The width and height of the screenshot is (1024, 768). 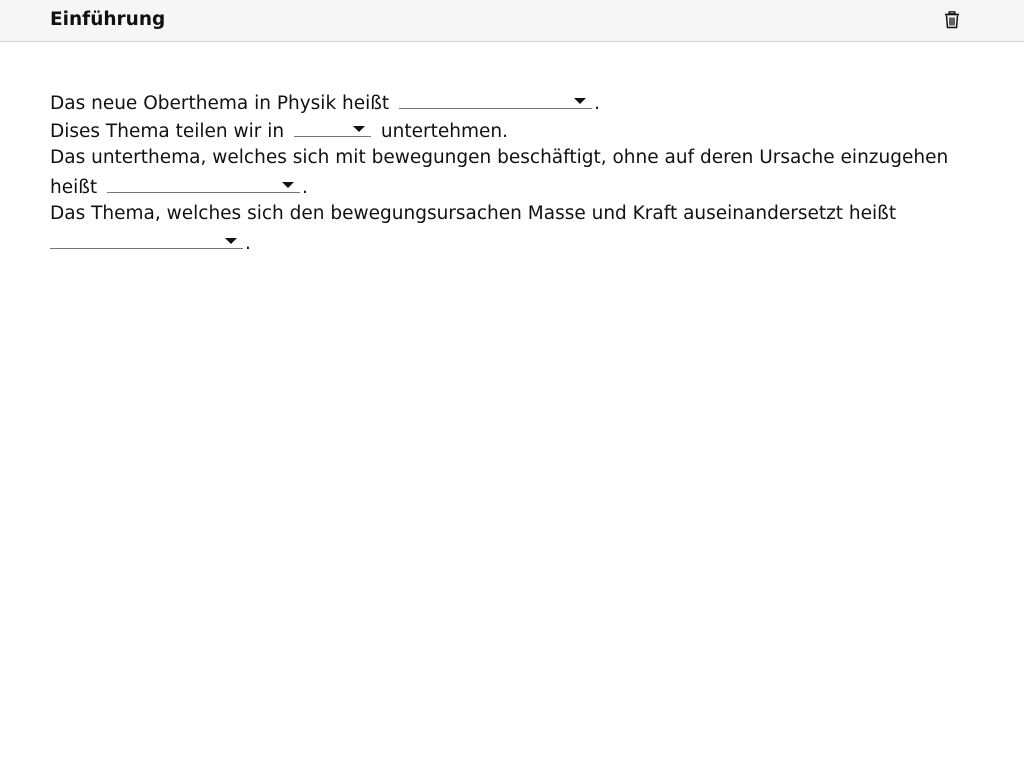 What do you see at coordinates (220, 103) in the screenshot?
I see `question-text: Das neue Oberthema in Physik heißt` at bounding box center [220, 103].